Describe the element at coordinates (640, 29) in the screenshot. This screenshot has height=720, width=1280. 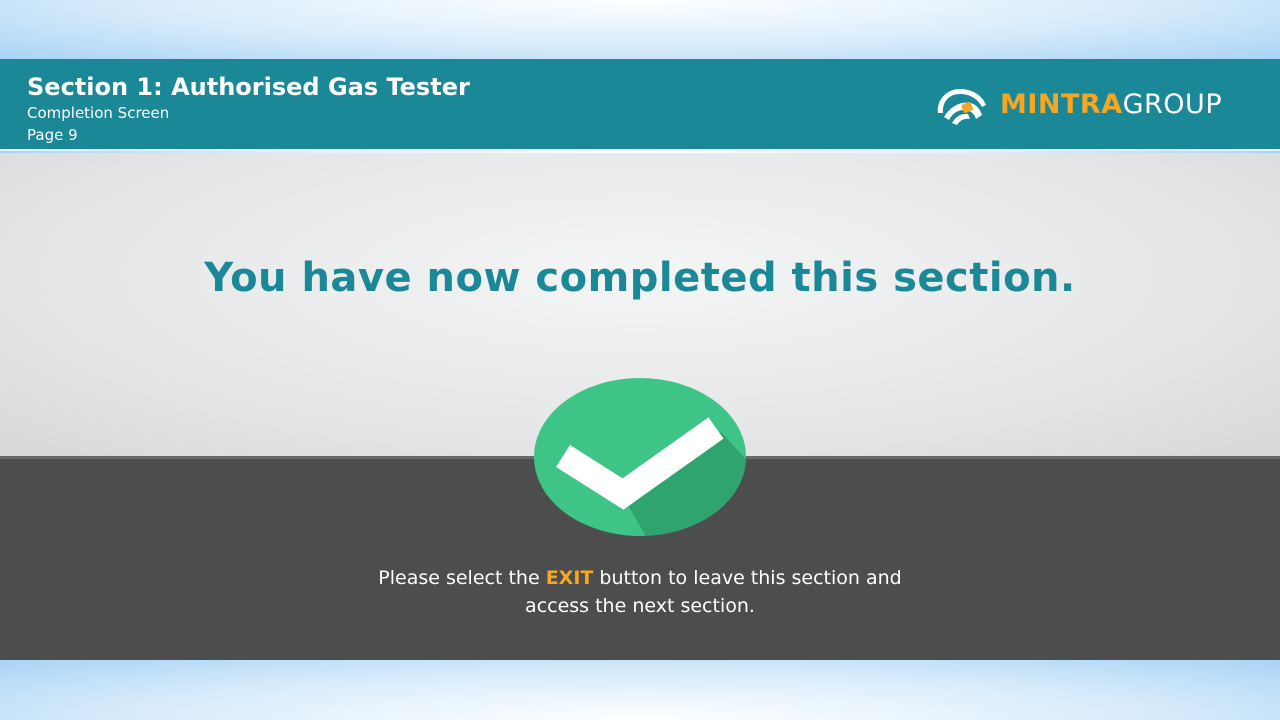
I see `background-frame-top` at that location.